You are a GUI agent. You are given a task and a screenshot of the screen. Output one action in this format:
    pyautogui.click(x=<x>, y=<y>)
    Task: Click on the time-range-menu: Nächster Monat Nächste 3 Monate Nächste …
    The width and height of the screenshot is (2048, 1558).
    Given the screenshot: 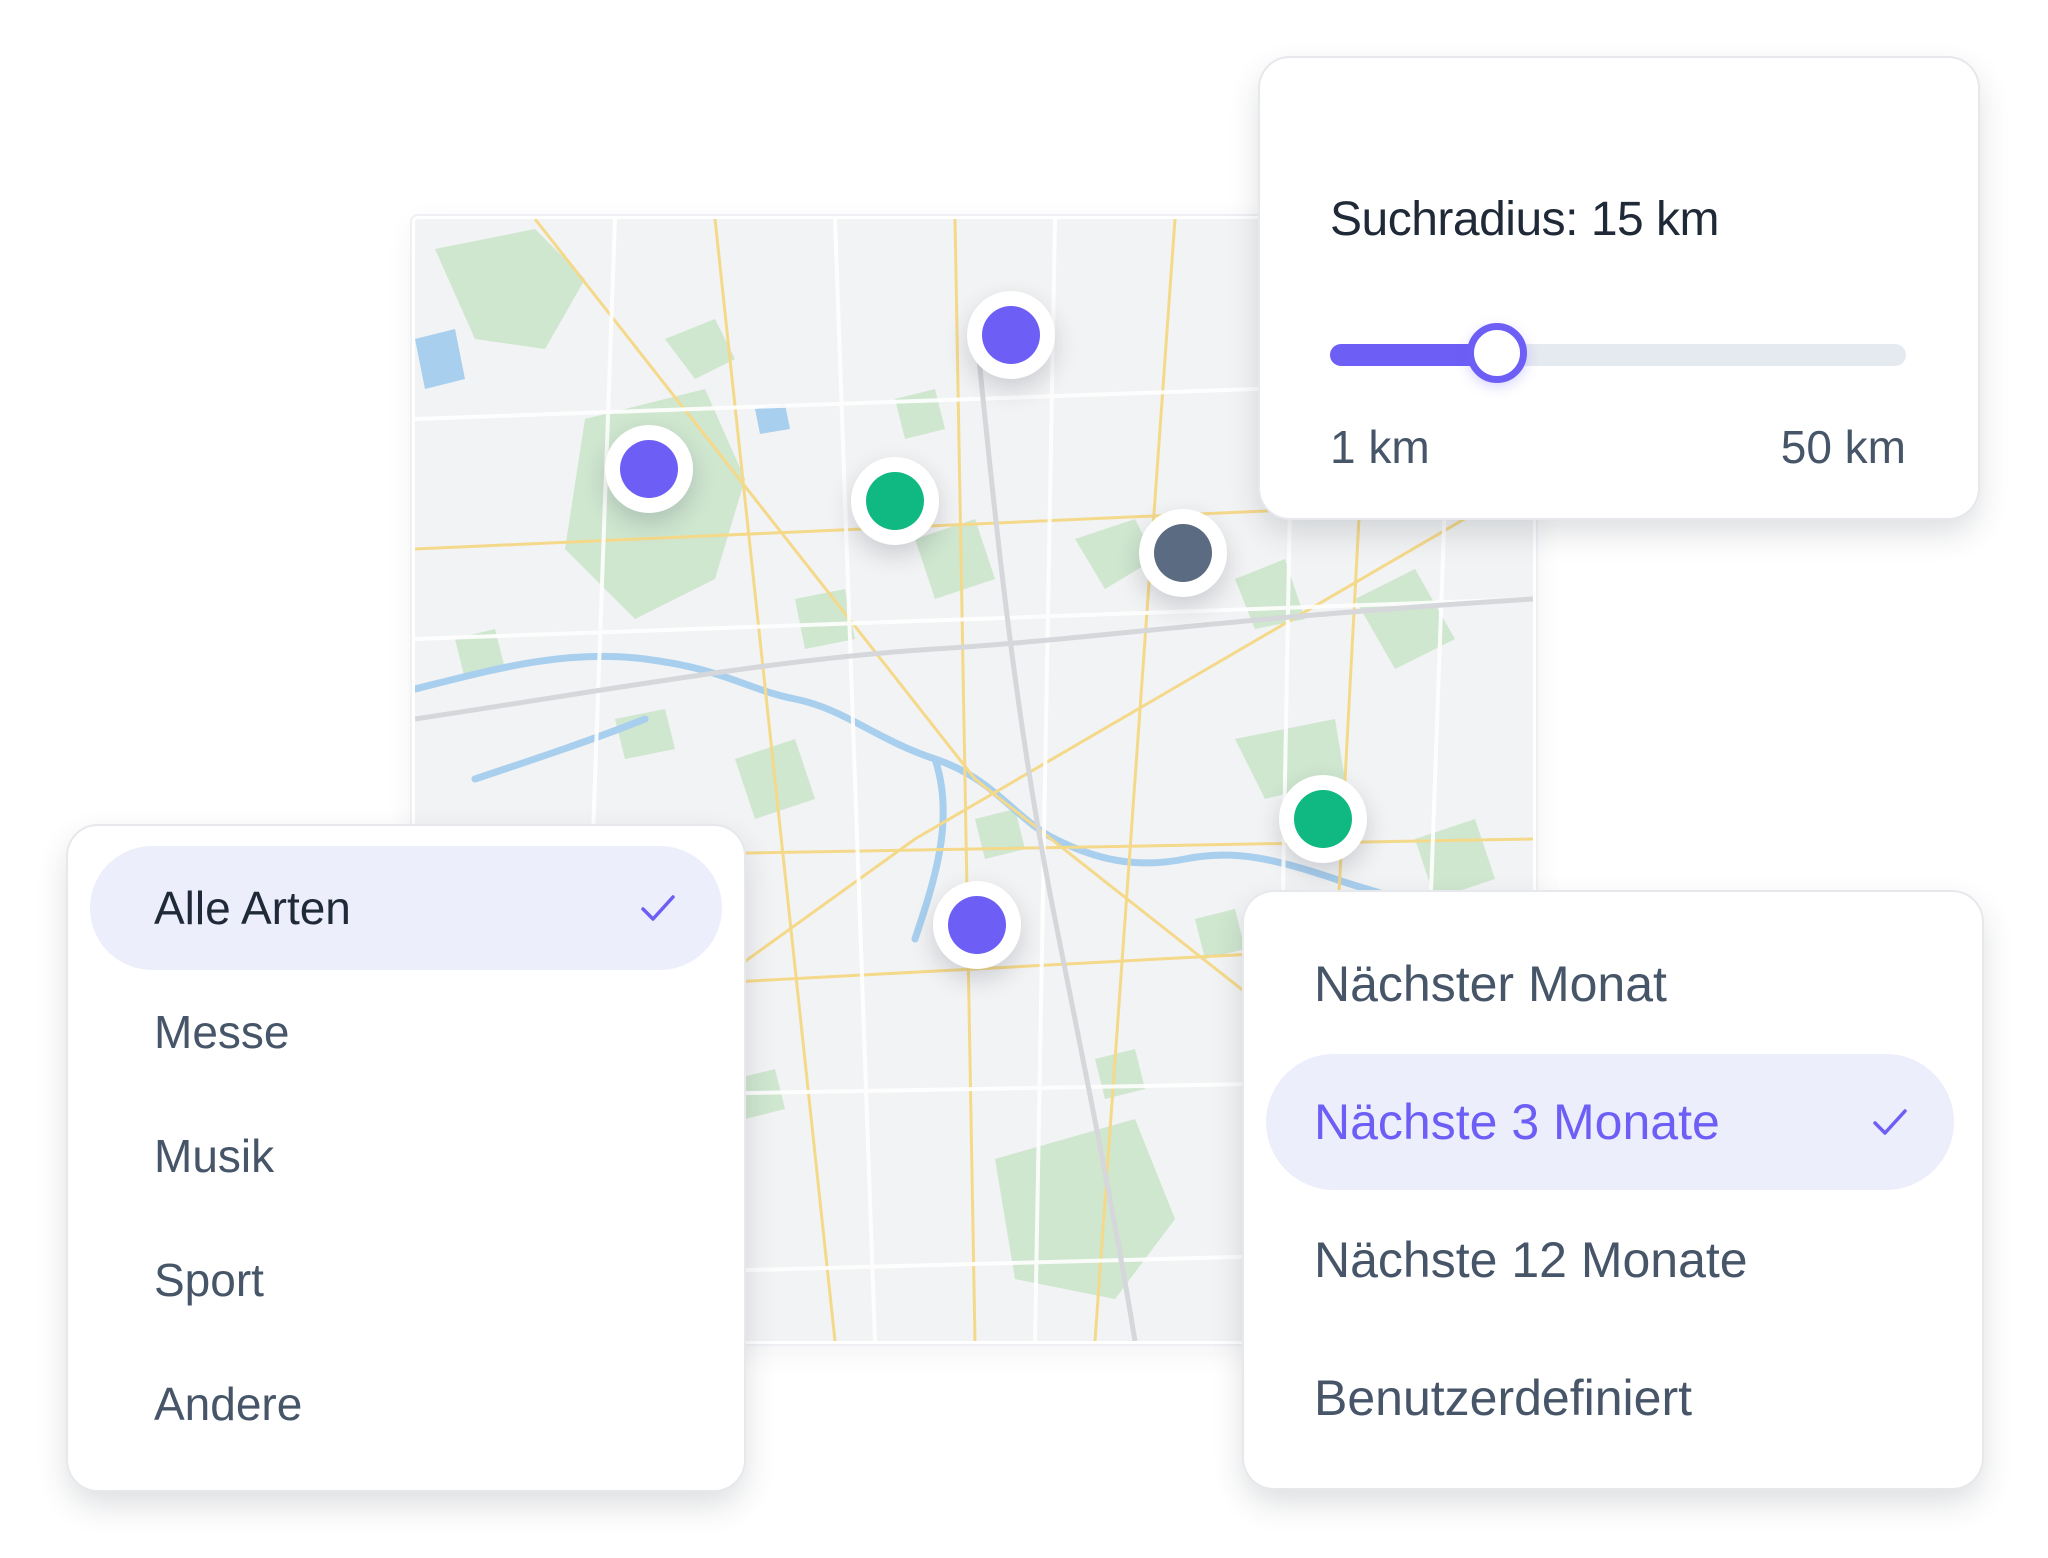 What is the action you would take?
    pyautogui.click(x=1613, y=1190)
    